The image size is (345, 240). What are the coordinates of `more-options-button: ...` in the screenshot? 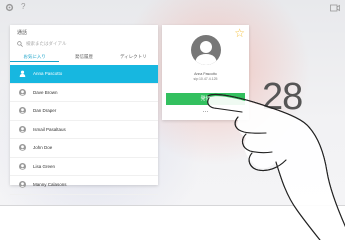 It's located at (205, 111).